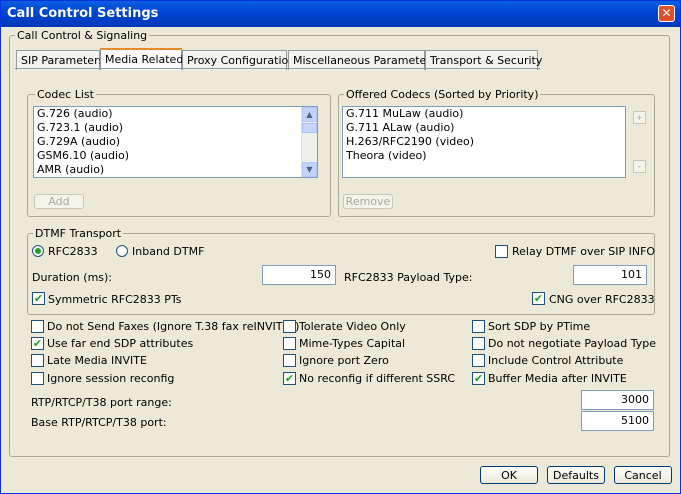  Describe the element at coordinates (101, 402) in the screenshot. I see `port-range-label: RTP/RTCP/T38 port range:` at that location.